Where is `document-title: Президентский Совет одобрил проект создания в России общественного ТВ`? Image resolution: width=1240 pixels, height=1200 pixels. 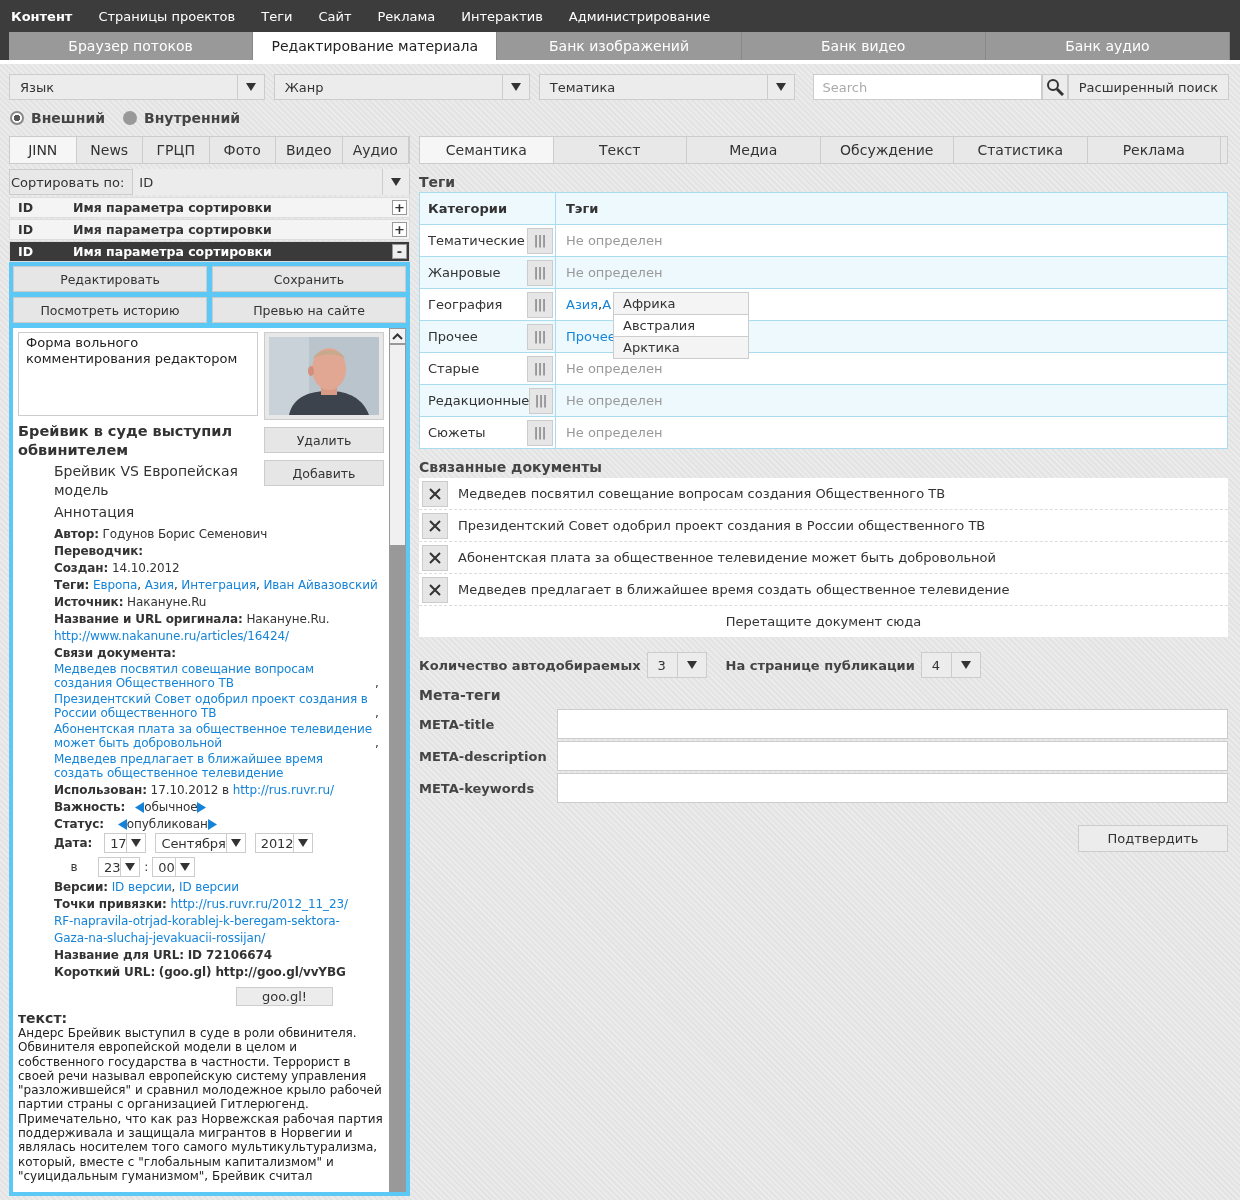
document-title: Президентский Совет одобрил проект создания в России общественного ТВ is located at coordinates (722, 525).